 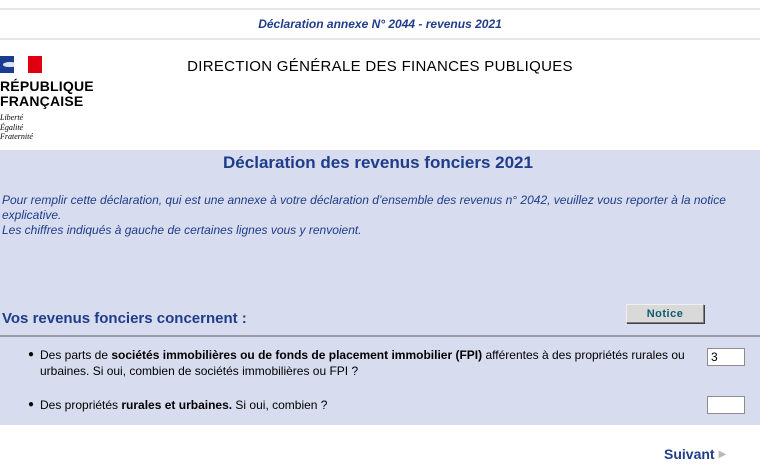 What do you see at coordinates (55, 127) in the screenshot?
I see `logo-motto: Liberté Égalité Fraternité` at bounding box center [55, 127].